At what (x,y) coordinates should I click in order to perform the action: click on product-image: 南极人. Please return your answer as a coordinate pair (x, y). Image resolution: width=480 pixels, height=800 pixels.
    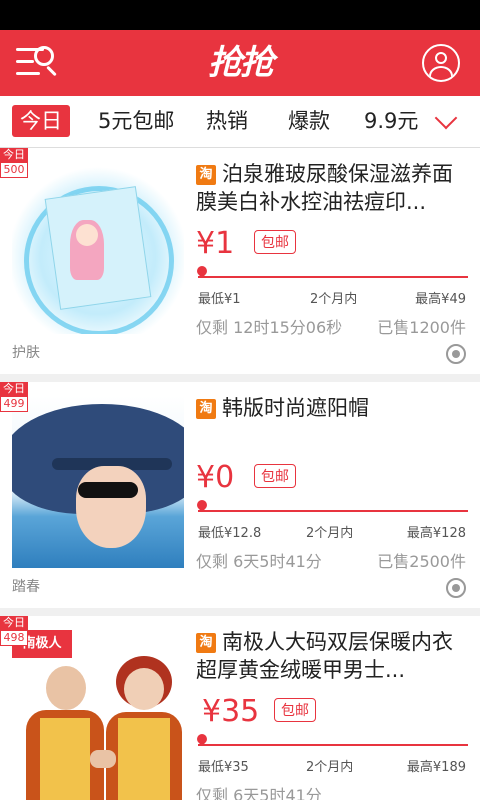
    Looking at the image, I should click on (98, 715).